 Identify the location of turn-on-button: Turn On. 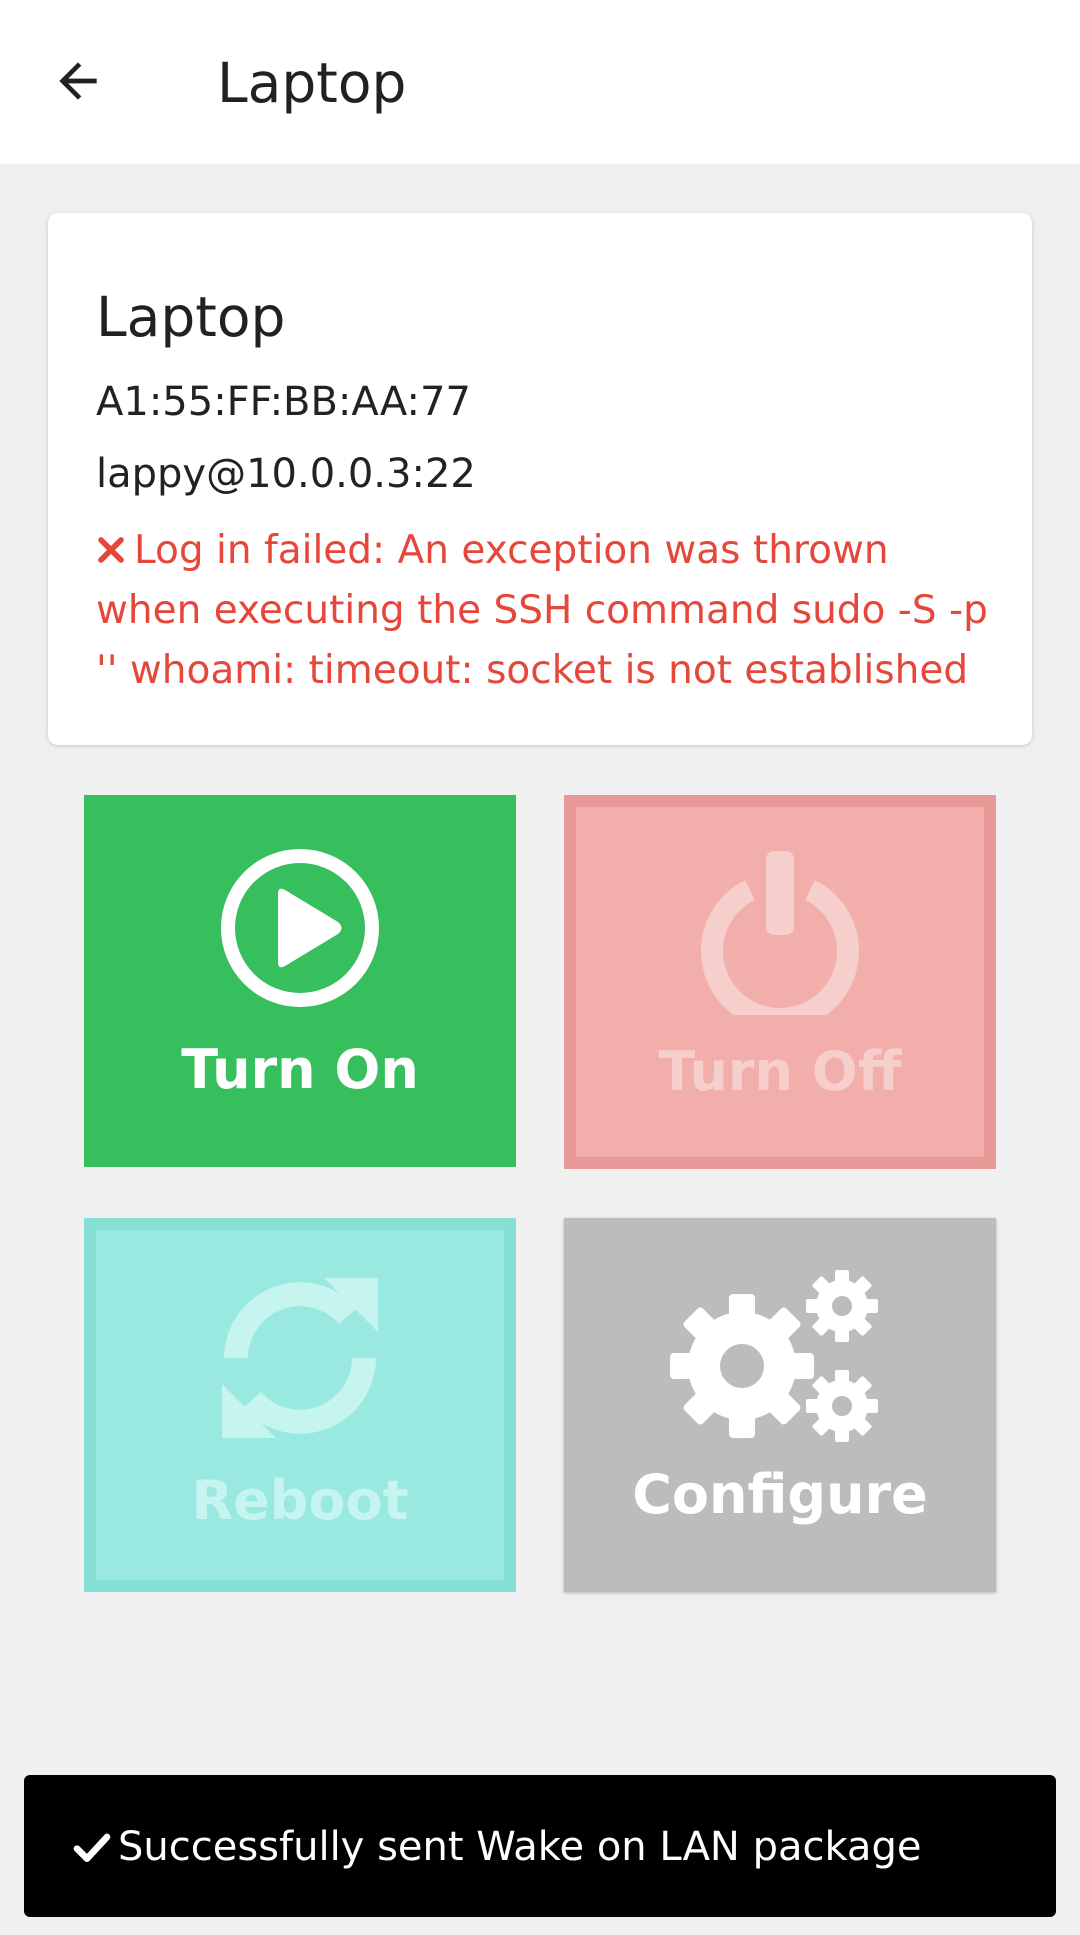
(300, 981).